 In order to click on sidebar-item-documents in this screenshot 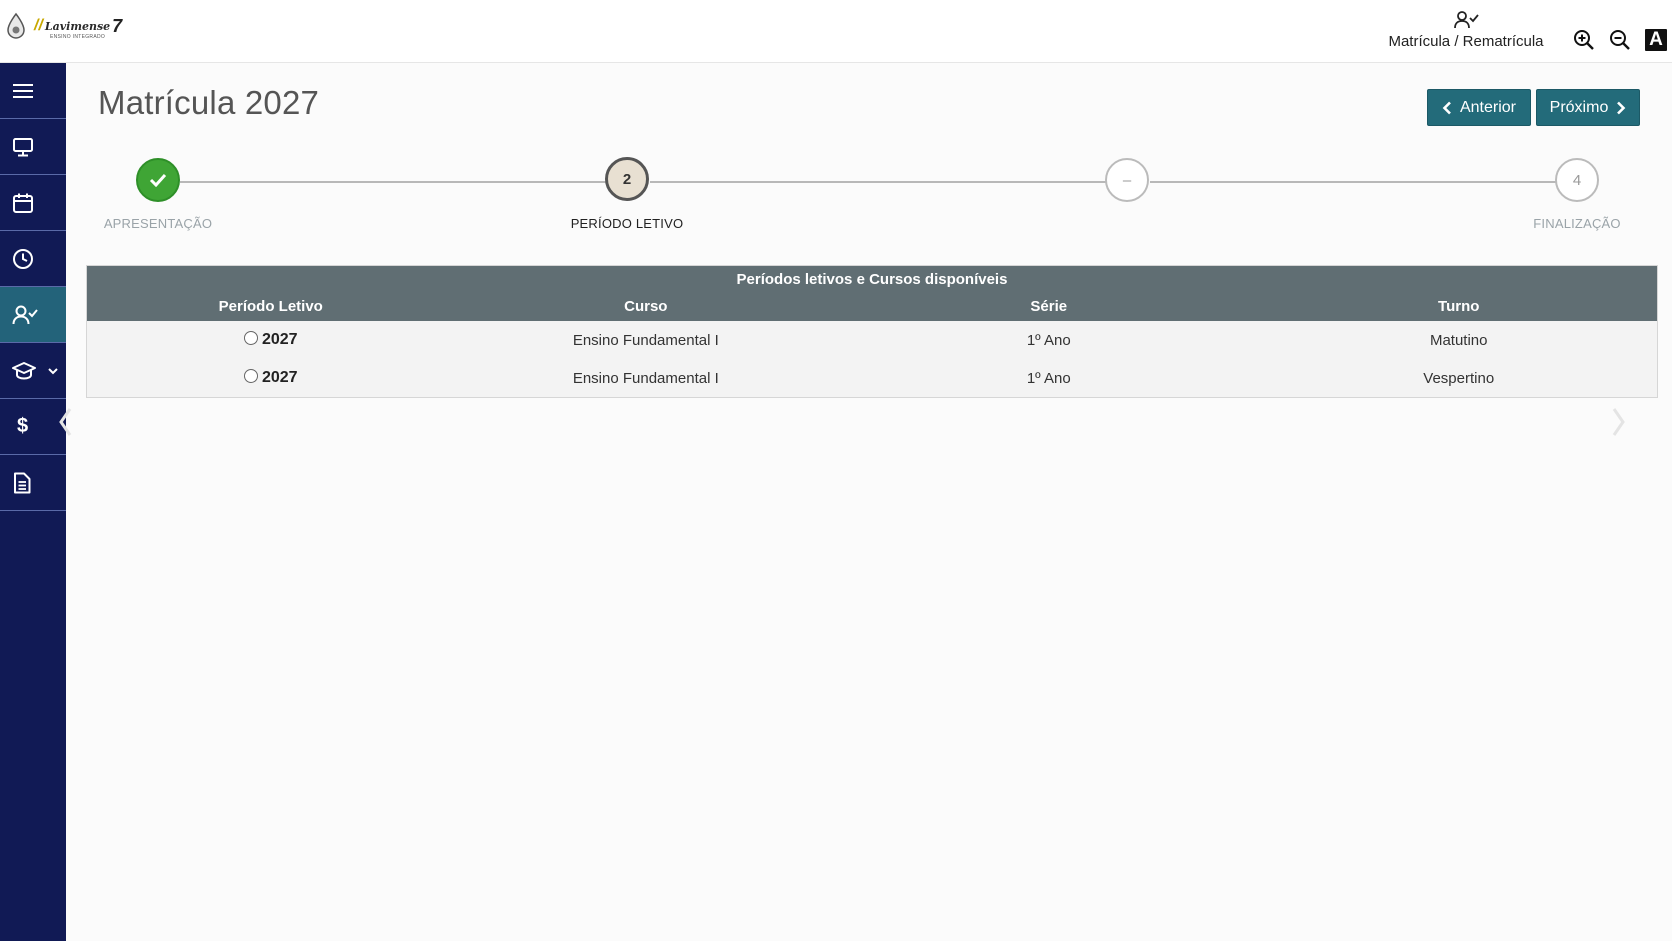, I will do `click(33, 483)`.